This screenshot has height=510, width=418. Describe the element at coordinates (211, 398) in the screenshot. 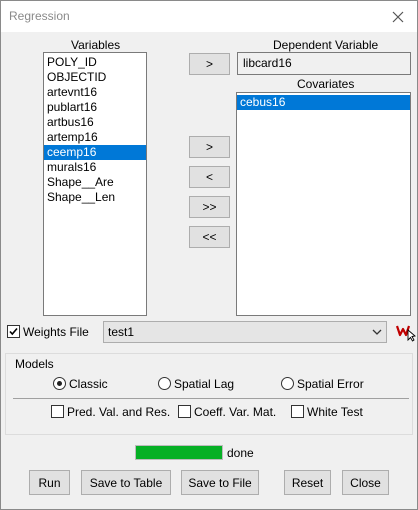

I see `models-separator` at that location.